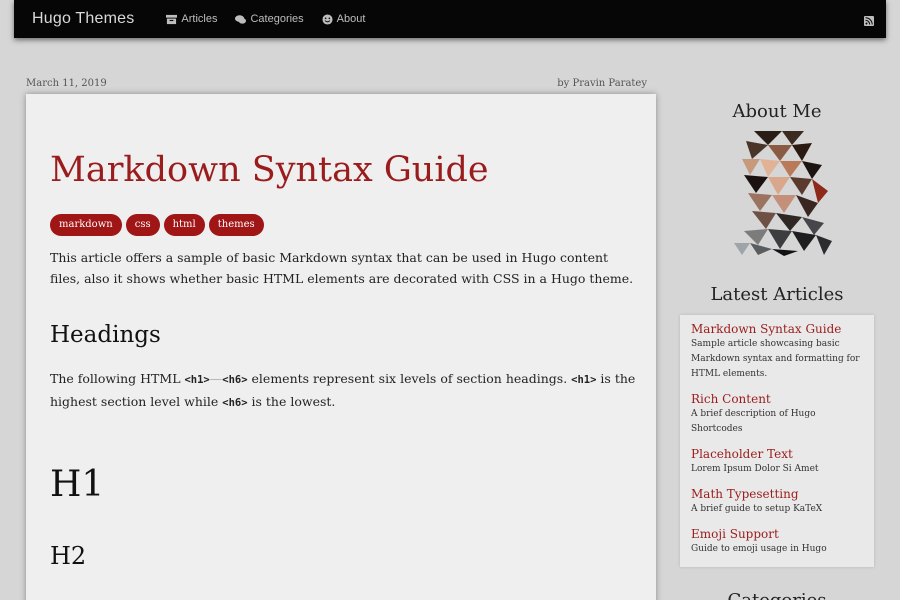 The height and width of the screenshot is (600, 900). What do you see at coordinates (117, 378) in the screenshot?
I see `desc-text-1: The following HTML` at bounding box center [117, 378].